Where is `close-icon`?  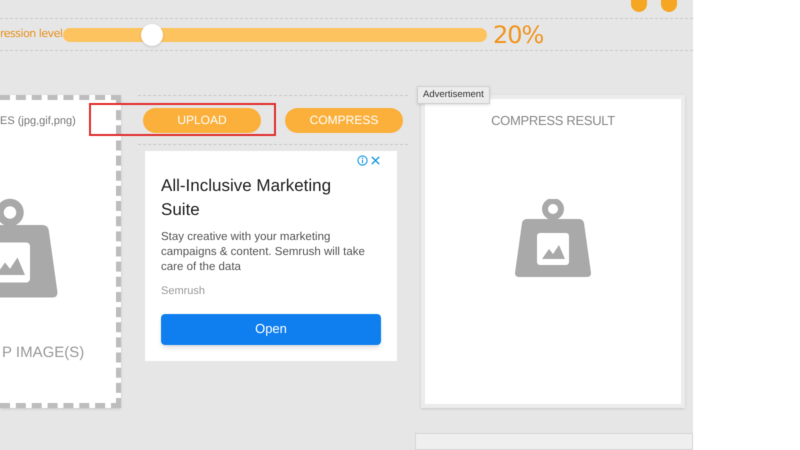
close-icon is located at coordinates (375, 160).